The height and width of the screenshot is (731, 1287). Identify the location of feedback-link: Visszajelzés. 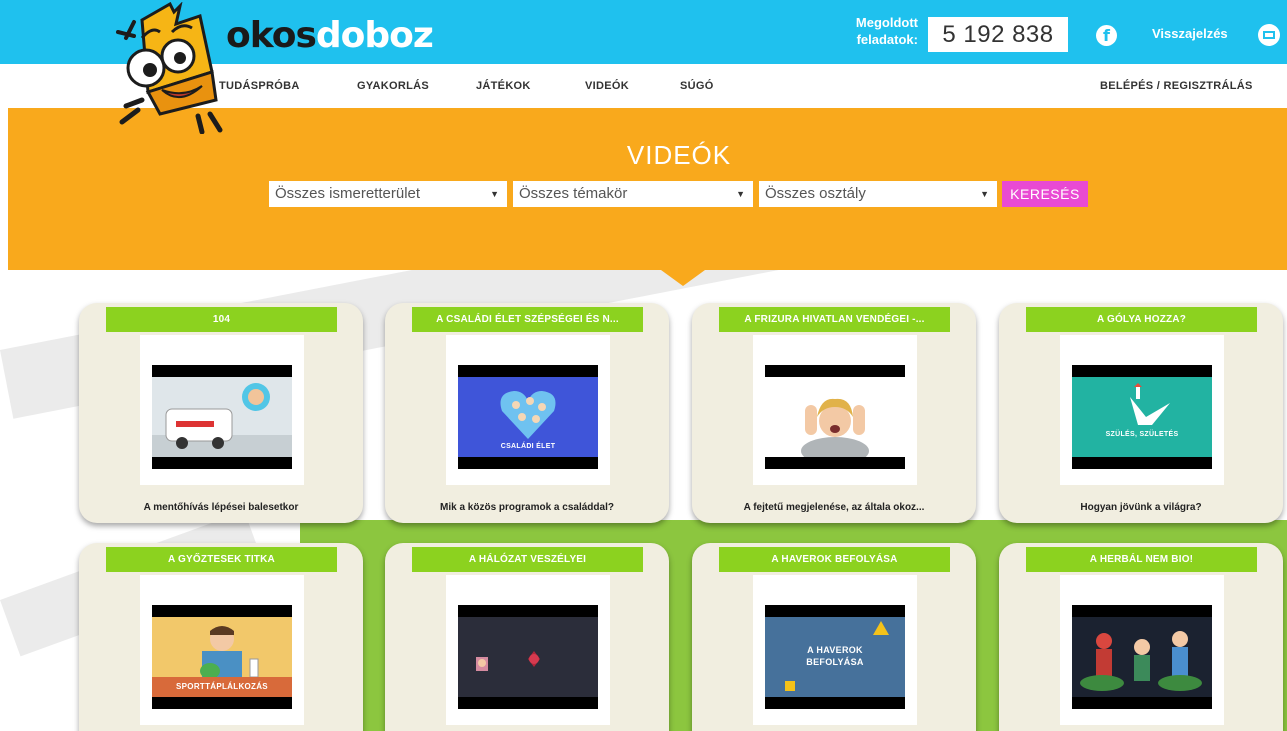
(1190, 34).